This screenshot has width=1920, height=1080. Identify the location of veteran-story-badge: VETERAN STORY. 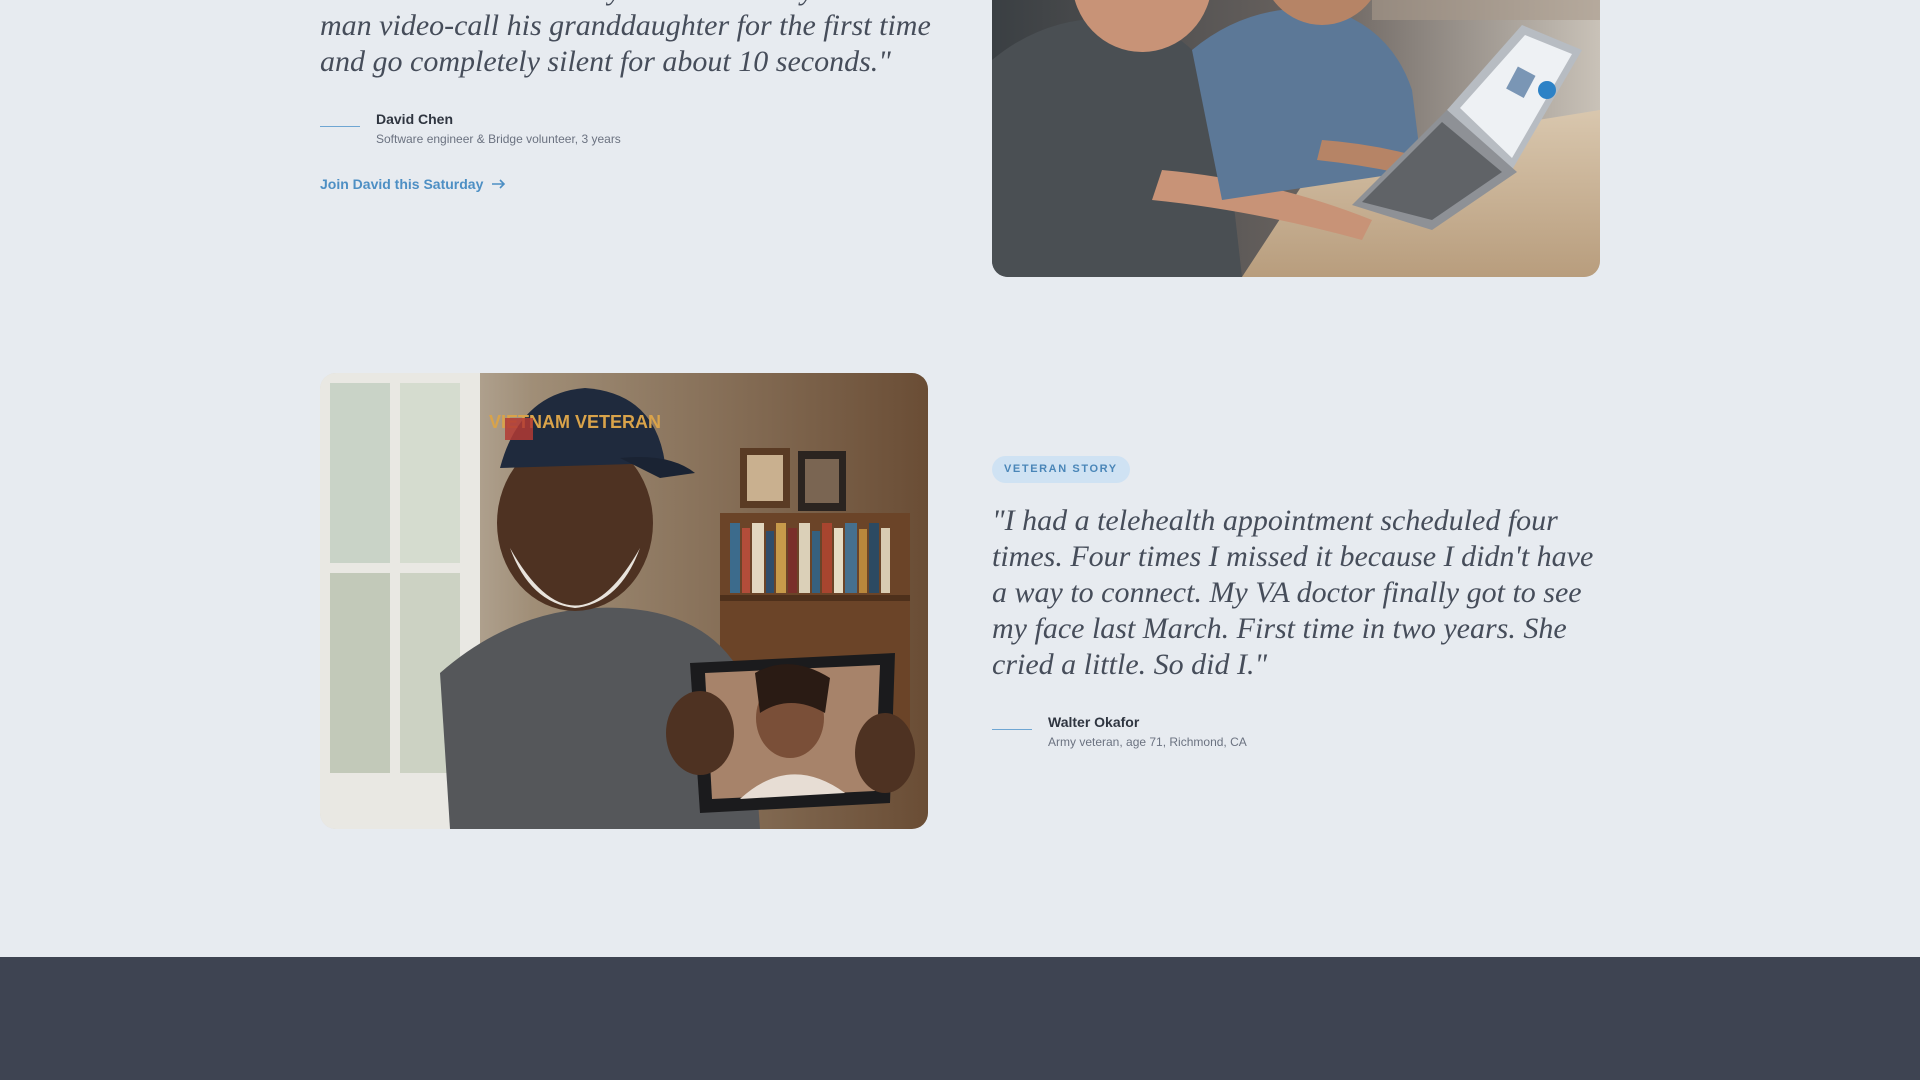
(1061, 469).